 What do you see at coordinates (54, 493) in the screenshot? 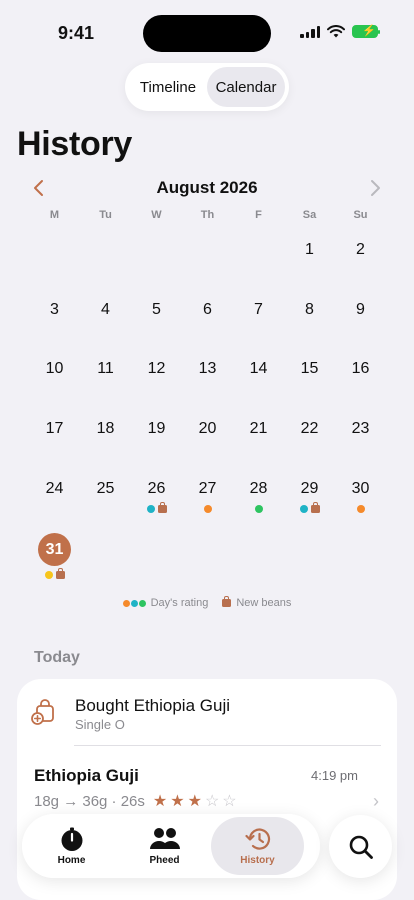
I see `calendar-day: 24` at bounding box center [54, 493].